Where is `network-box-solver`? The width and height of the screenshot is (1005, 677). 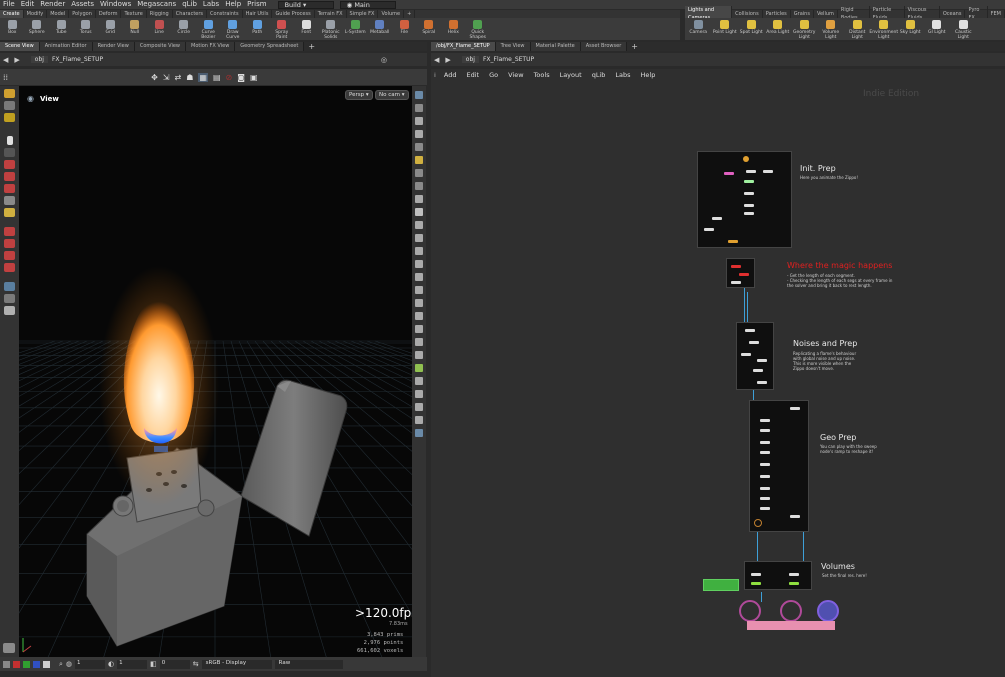 network-box-solver is located at coordinates (740, 273).